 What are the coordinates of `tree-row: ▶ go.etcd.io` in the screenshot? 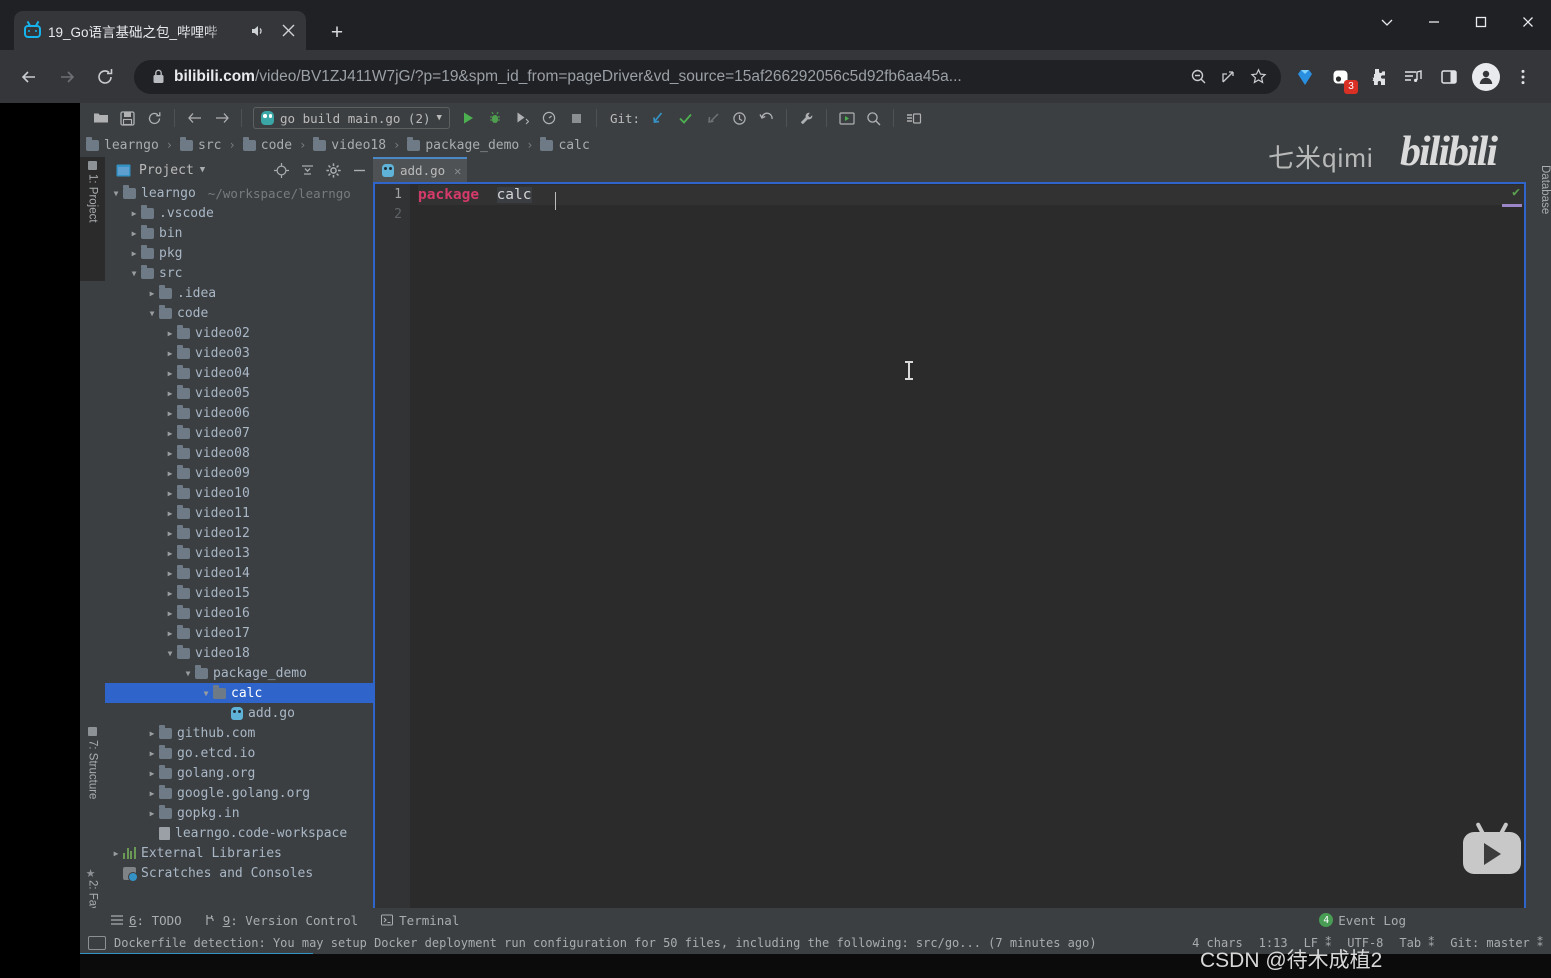 It's located at (239, 753).